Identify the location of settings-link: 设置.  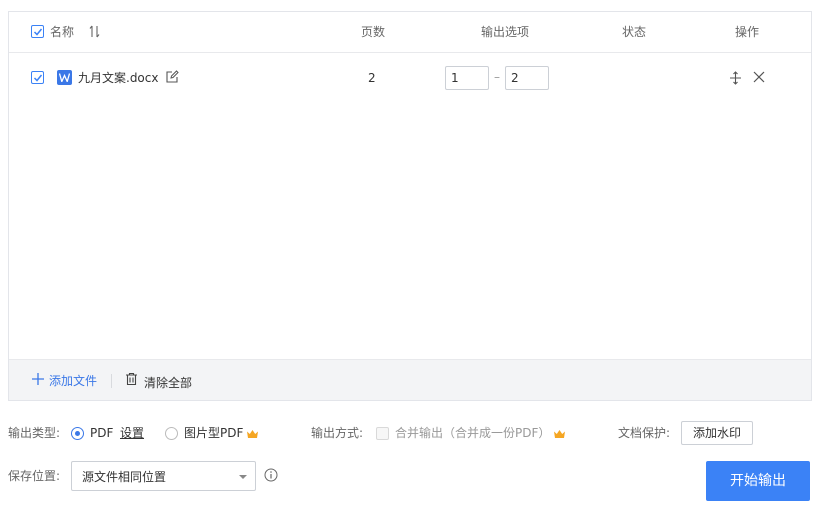
(132, 433).